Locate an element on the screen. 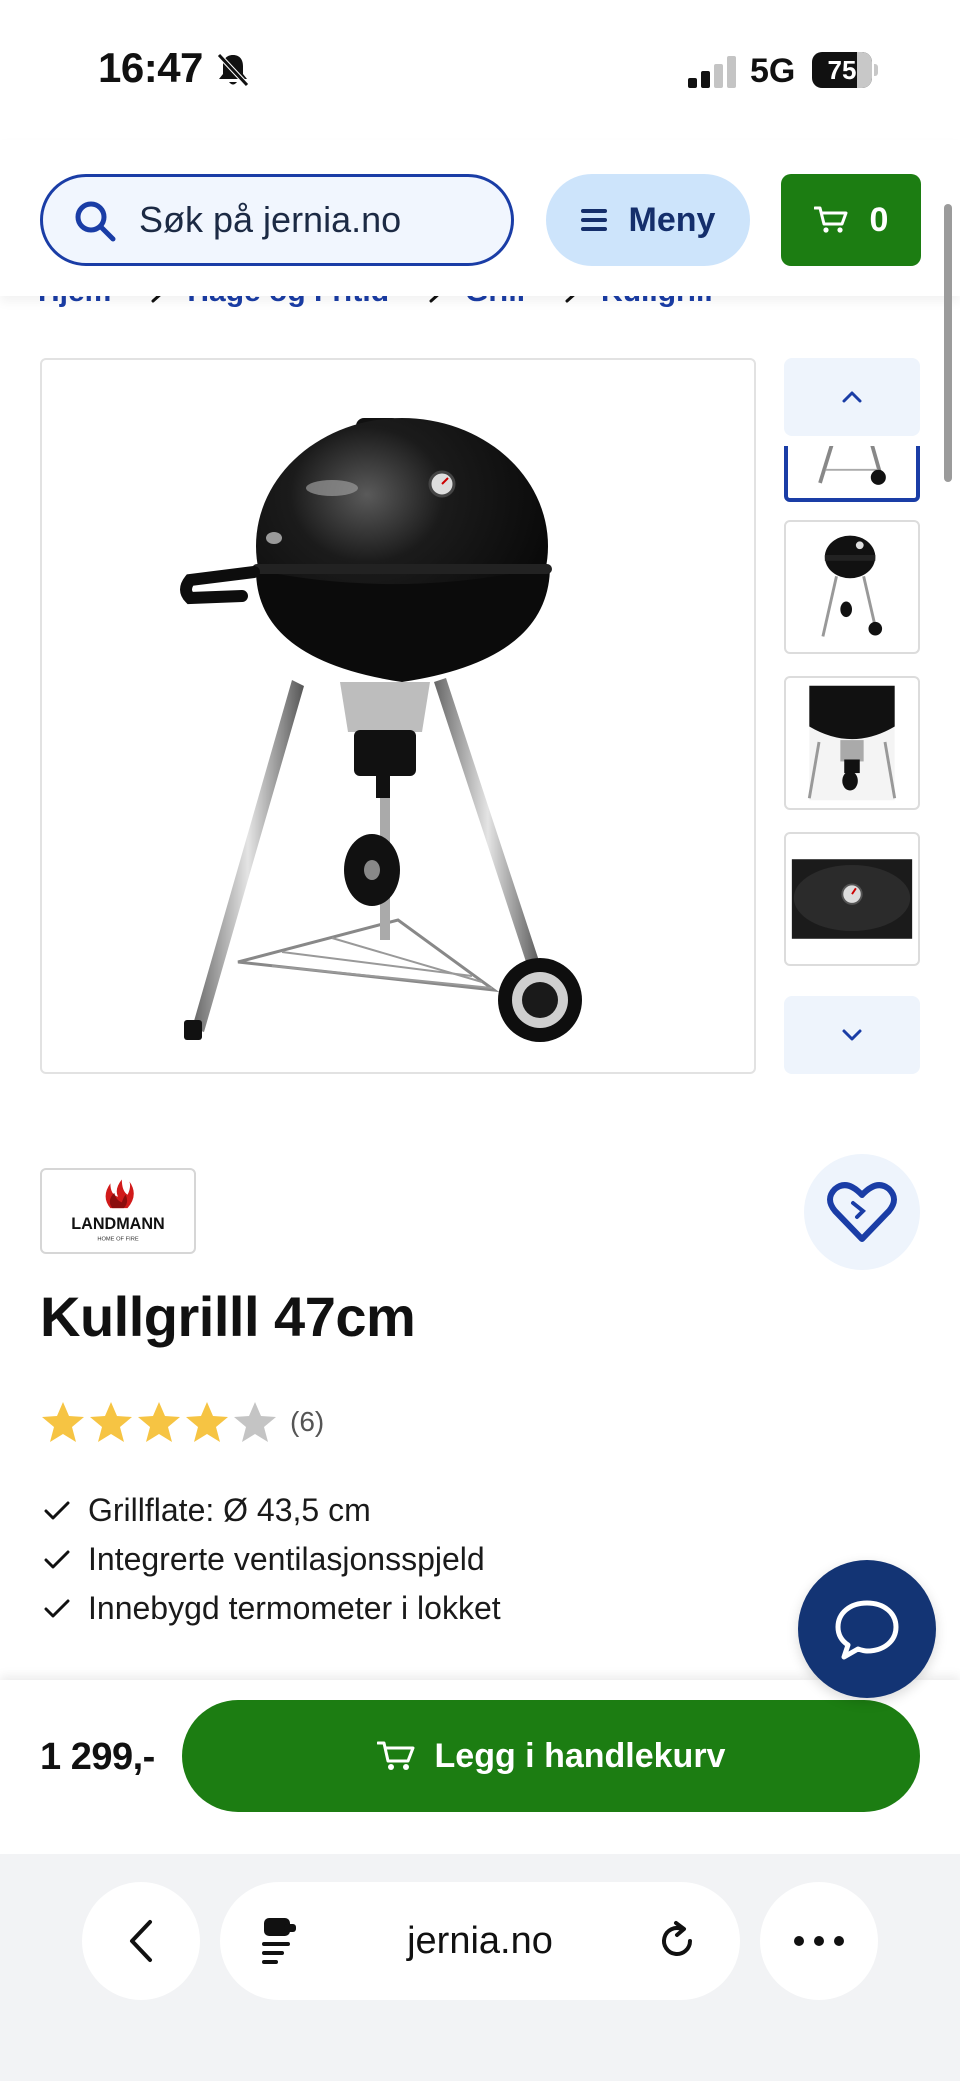 The width and height of the screenshot is (960, 2081). feature-item: Integrerte ventilasjonsspjeld is located at coordinates (272, 1559).